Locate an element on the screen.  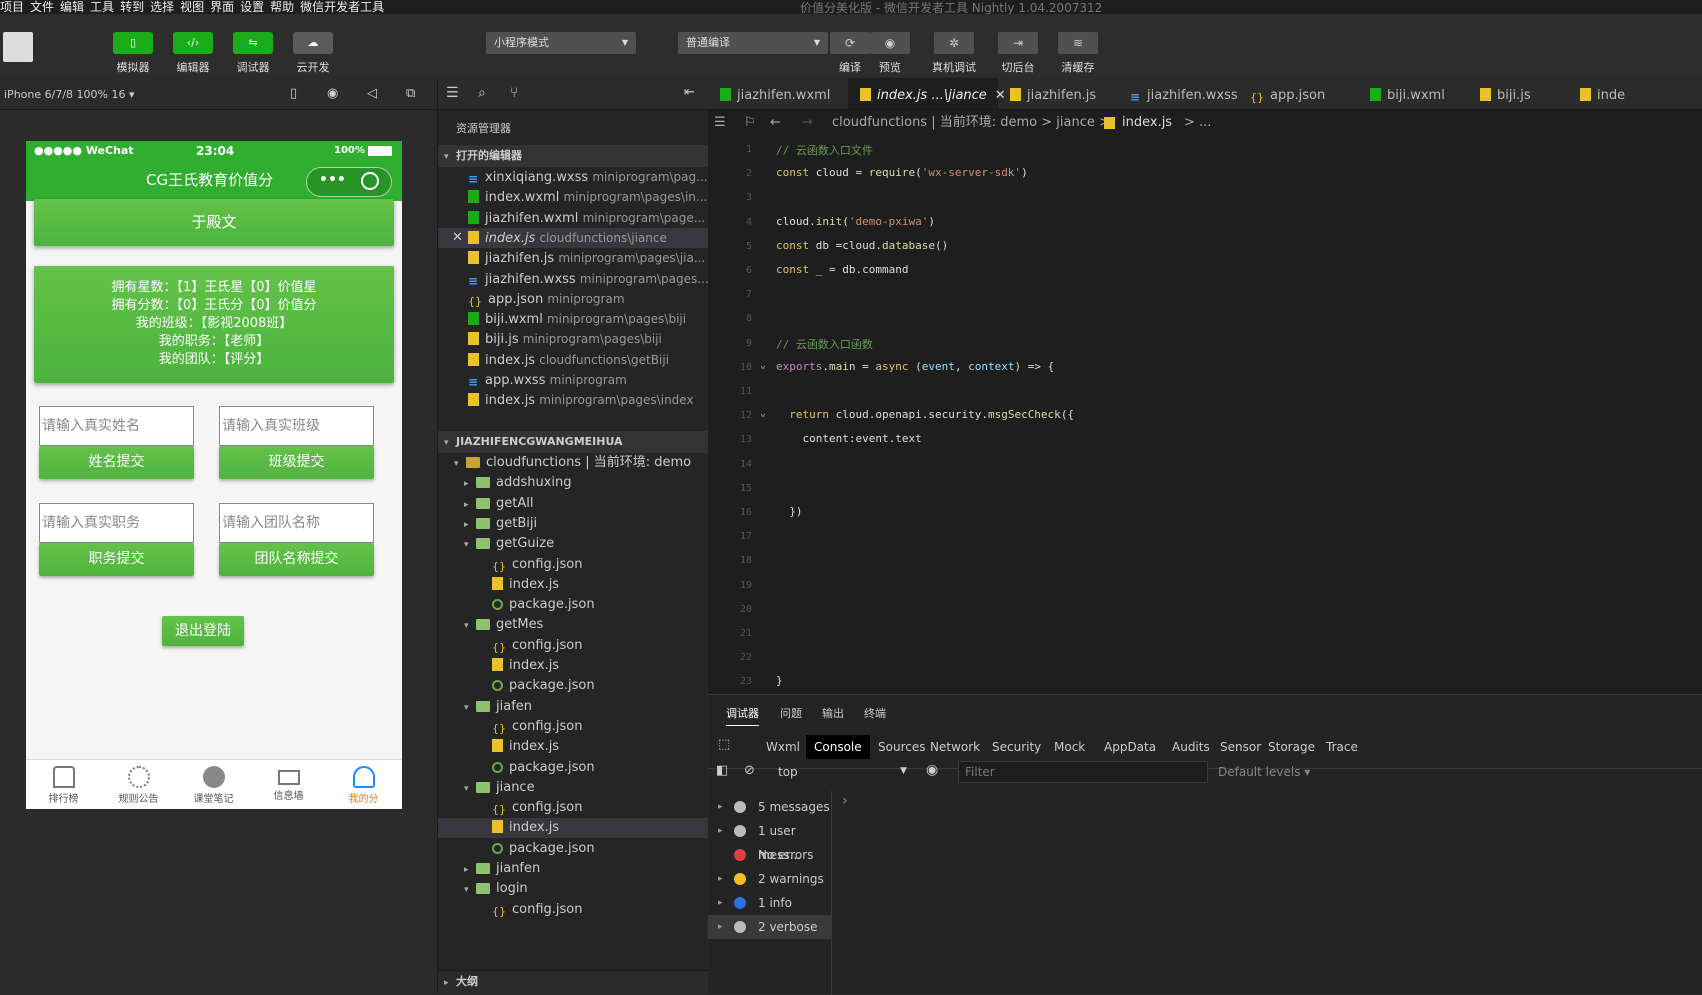
outline-section: ▸ 大纲 is located at coordinates (573, 982).